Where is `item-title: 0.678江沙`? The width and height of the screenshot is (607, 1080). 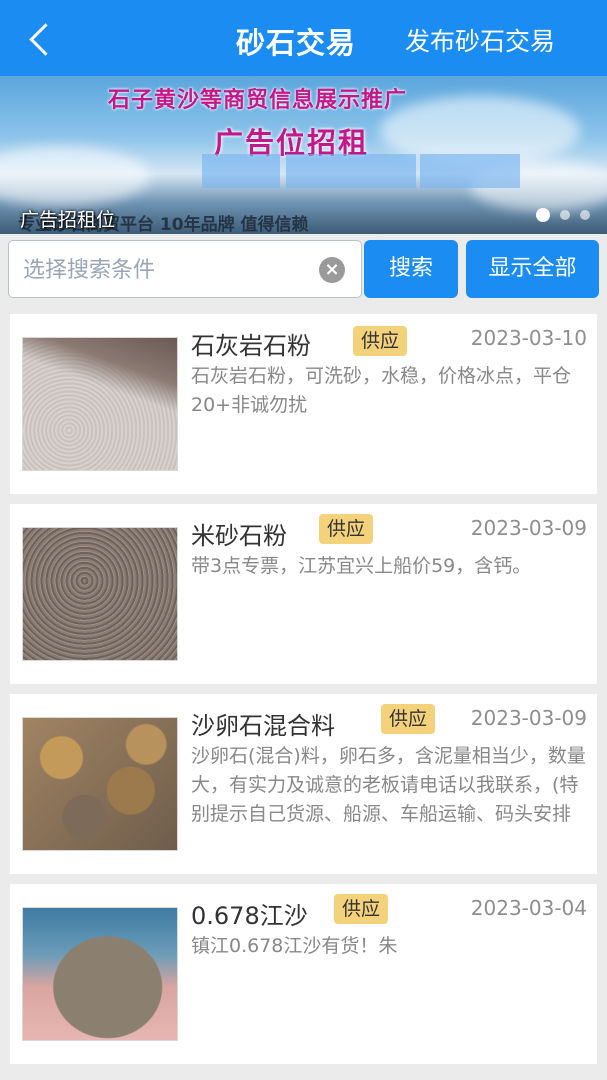 item-title: 0.678江沙 is located at coordinates (249, 916).